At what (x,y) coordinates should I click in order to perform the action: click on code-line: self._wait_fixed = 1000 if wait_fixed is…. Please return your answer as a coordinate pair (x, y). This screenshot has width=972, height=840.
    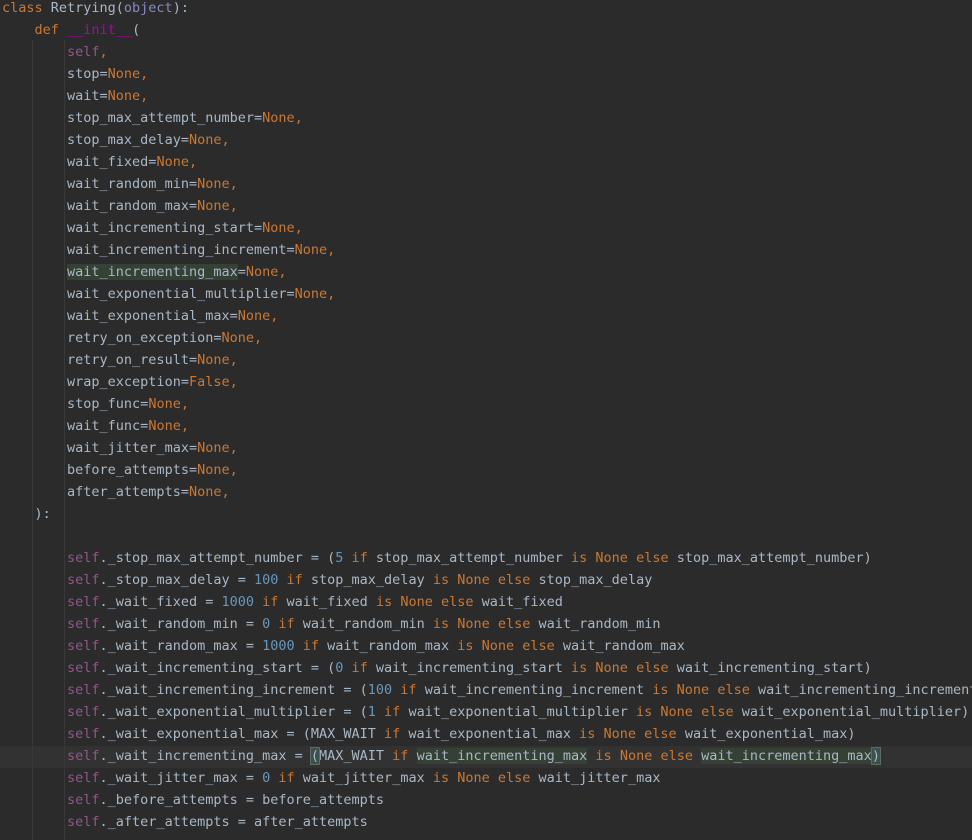
    Looking at the image, I should click on (282, 603).